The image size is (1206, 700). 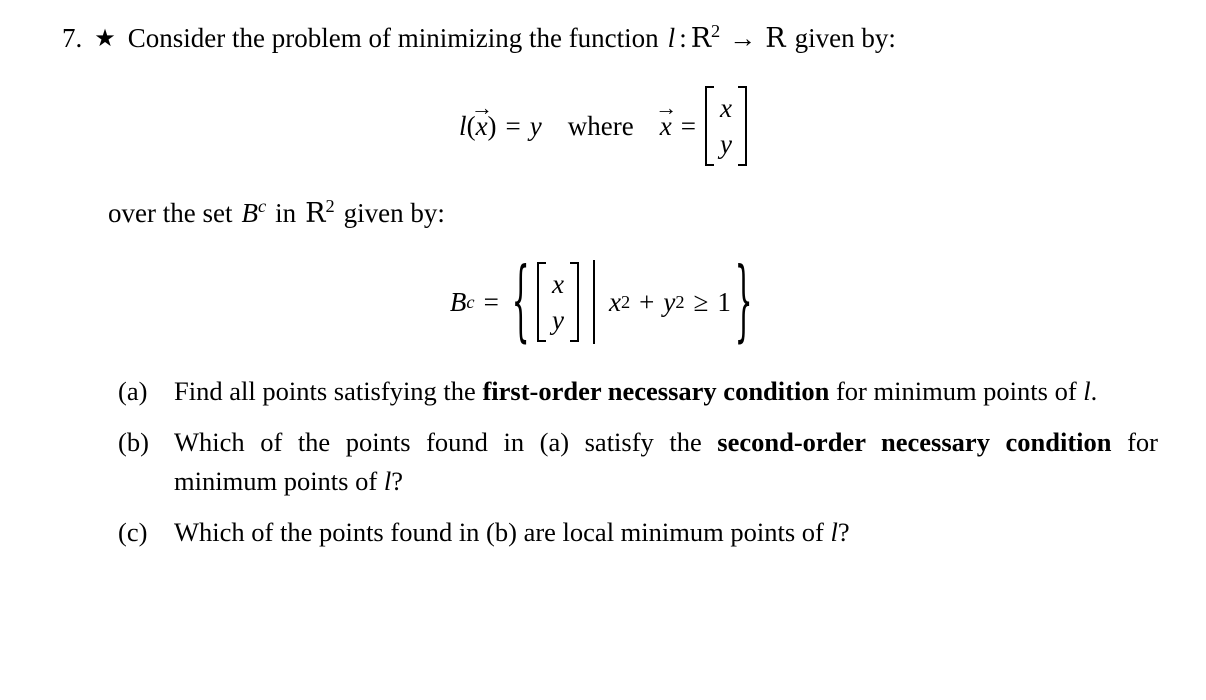 I want to click on constraint-relation-symbol: ≥, so click(x=701, y=301).